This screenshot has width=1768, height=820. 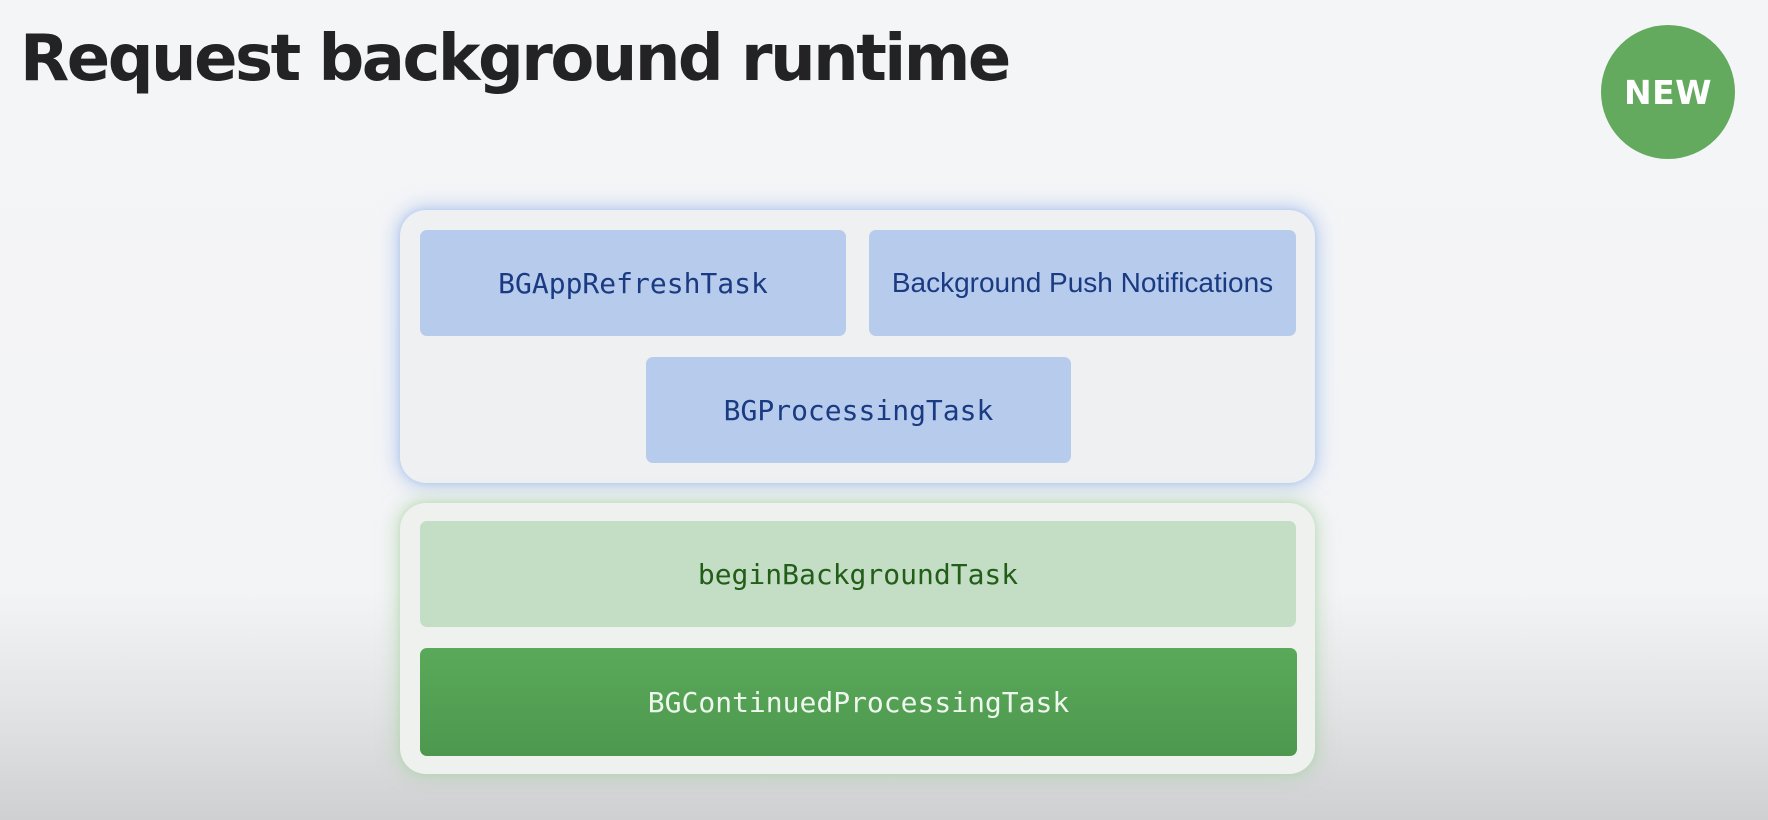 I want to click on new-badge: NEW, so click(x=1668, y=92).